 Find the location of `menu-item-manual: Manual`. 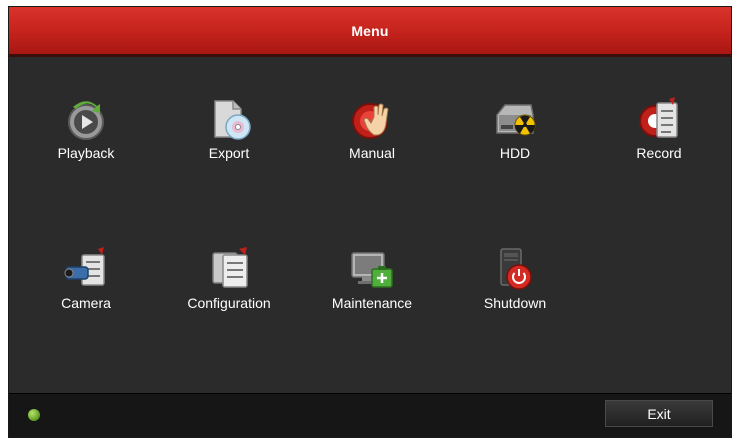

menu-item-manual: Manual is located at coordinates (372, 145).